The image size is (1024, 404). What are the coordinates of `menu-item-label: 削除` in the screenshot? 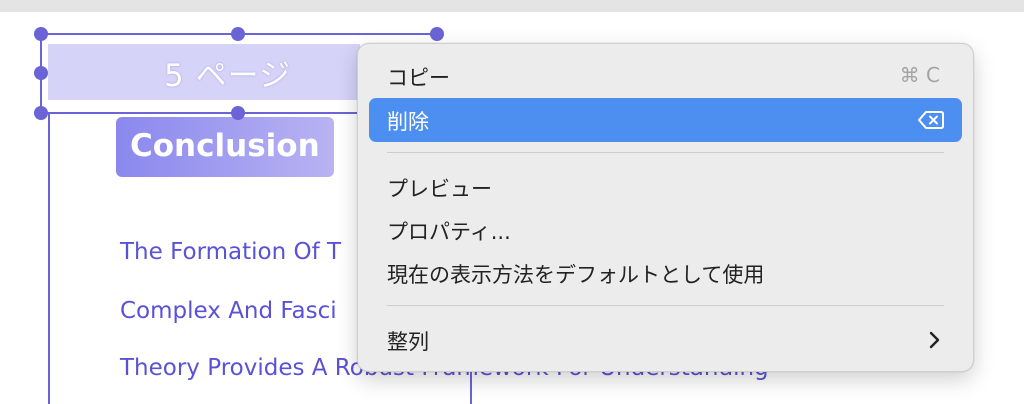 It's located at (408, 122).